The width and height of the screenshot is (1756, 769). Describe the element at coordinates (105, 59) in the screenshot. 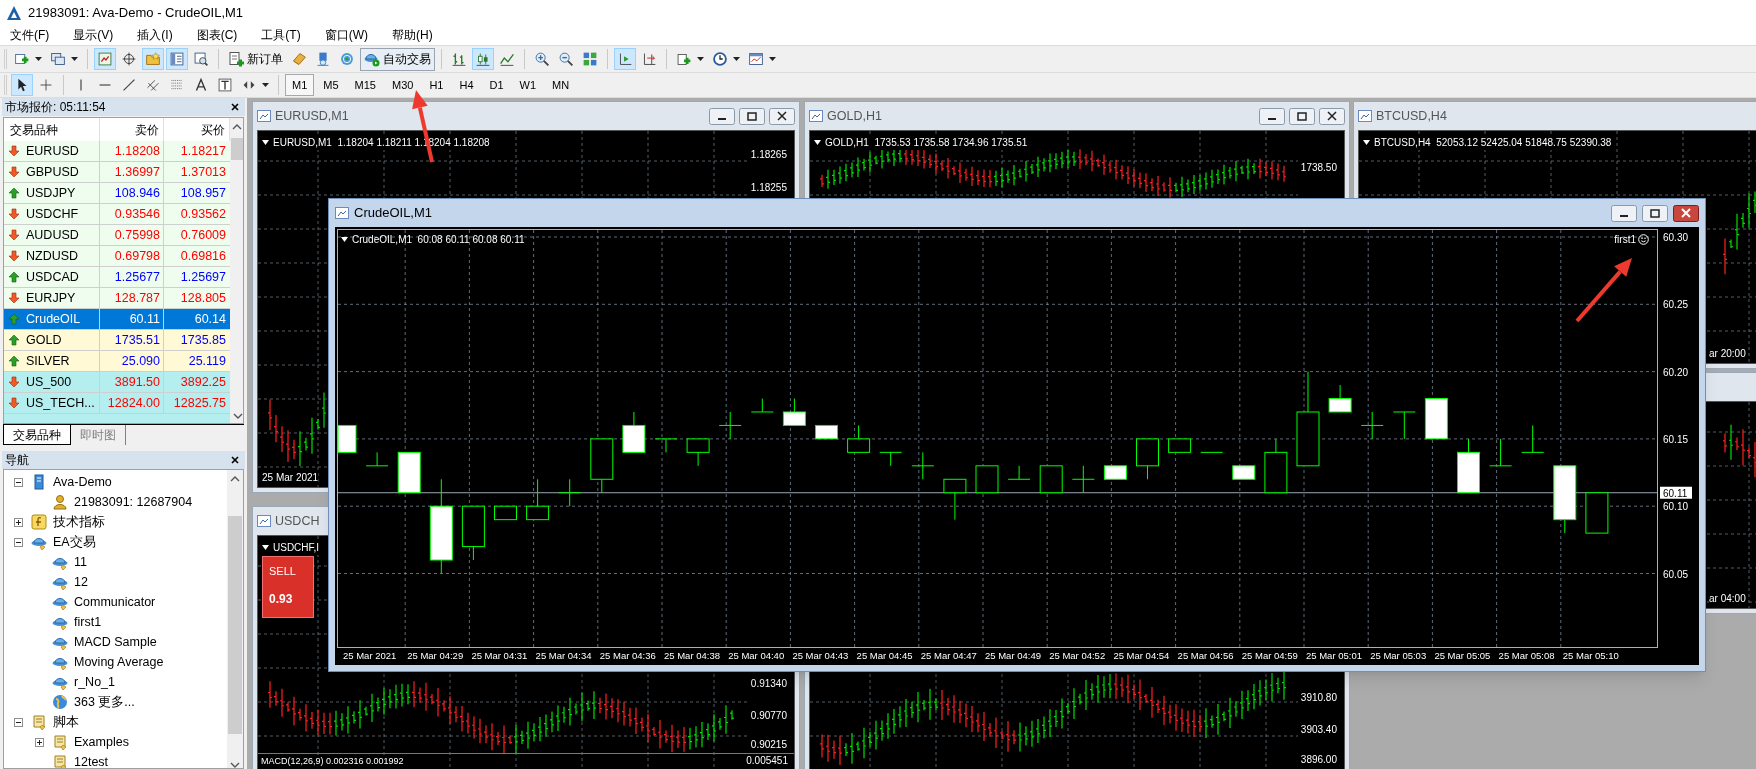

I see `market-watch-icon` at that location.